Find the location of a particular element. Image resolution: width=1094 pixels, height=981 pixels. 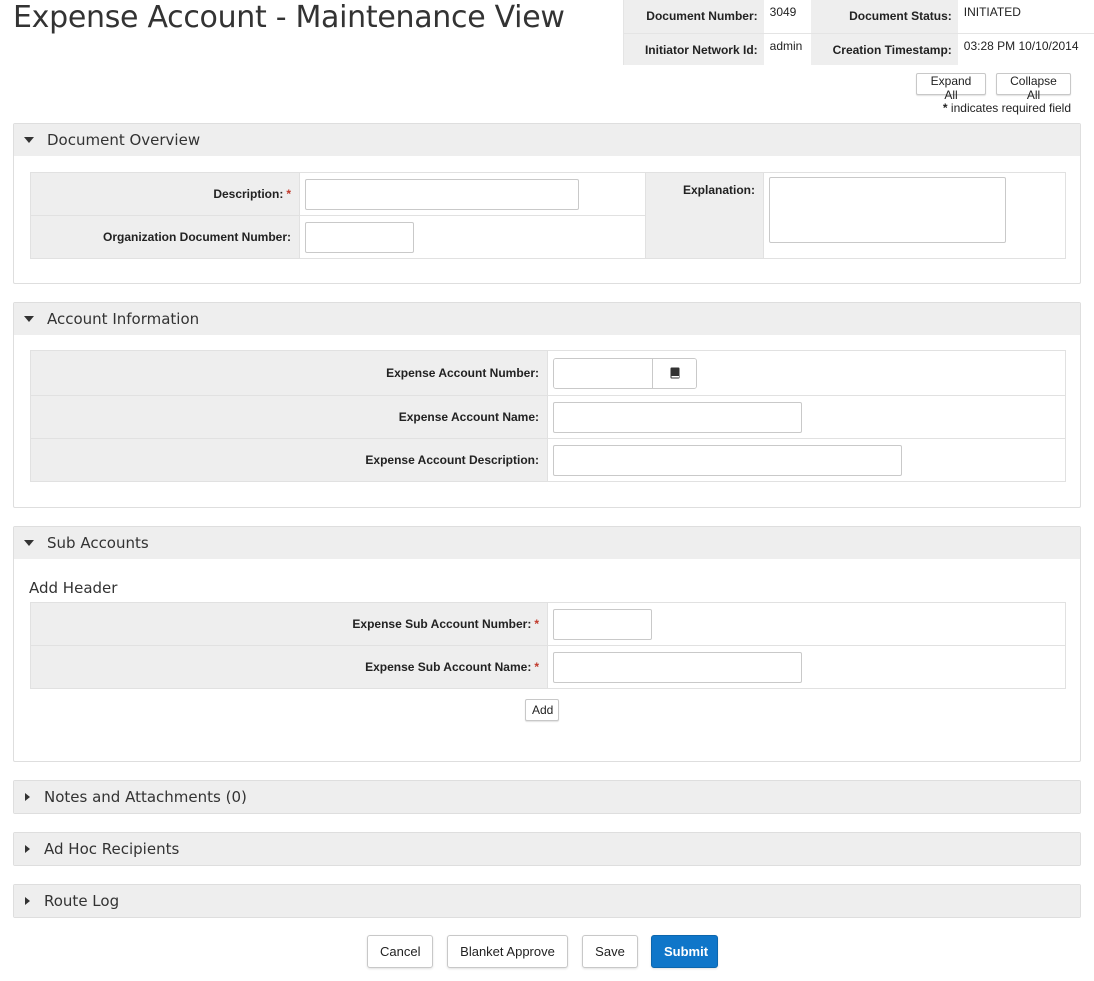

lookup-button is located at coordinates (674, 373).